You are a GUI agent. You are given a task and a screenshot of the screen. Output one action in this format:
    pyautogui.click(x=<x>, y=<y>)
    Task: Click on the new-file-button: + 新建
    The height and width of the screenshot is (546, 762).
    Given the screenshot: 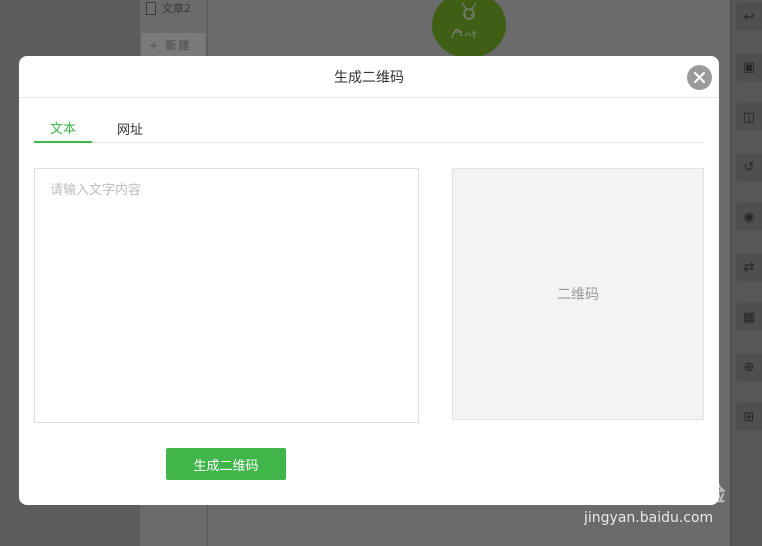 What is the action you would take?
    pyautogui.click(x=173, y=45)
    